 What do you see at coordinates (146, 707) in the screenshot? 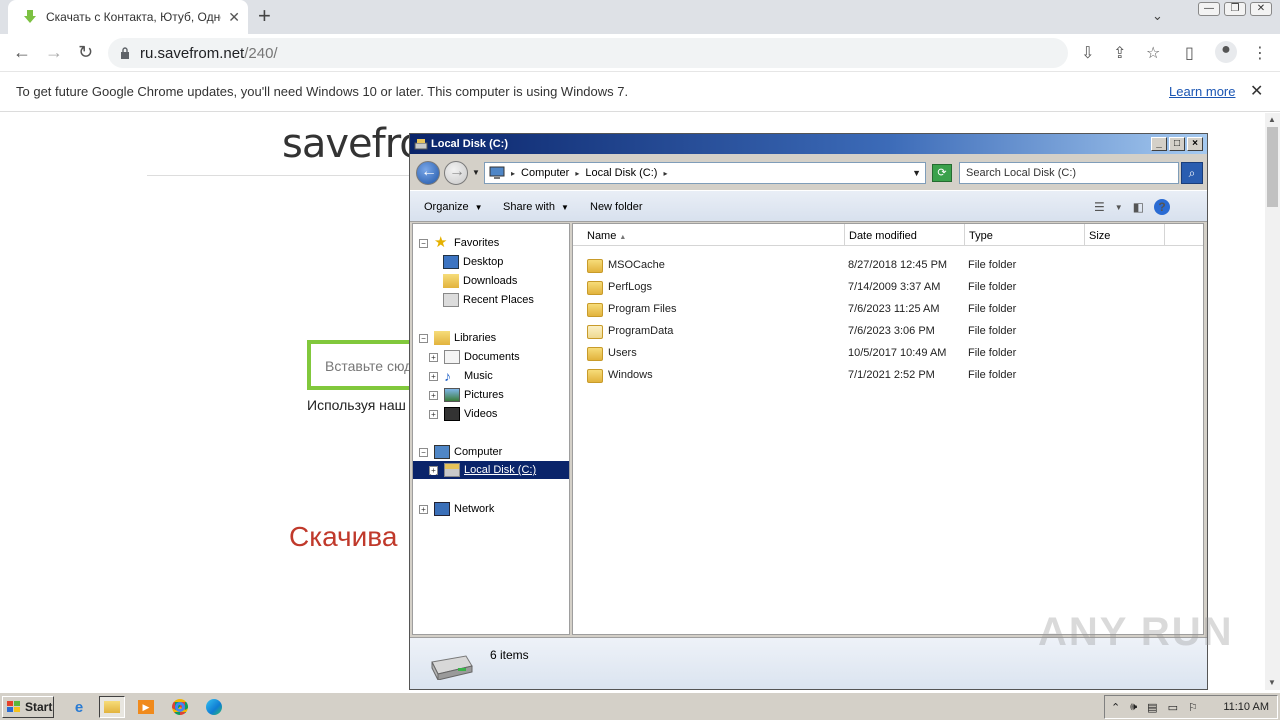
I see `taskbar-media-player: ▶` at bounding box center [146, 707].